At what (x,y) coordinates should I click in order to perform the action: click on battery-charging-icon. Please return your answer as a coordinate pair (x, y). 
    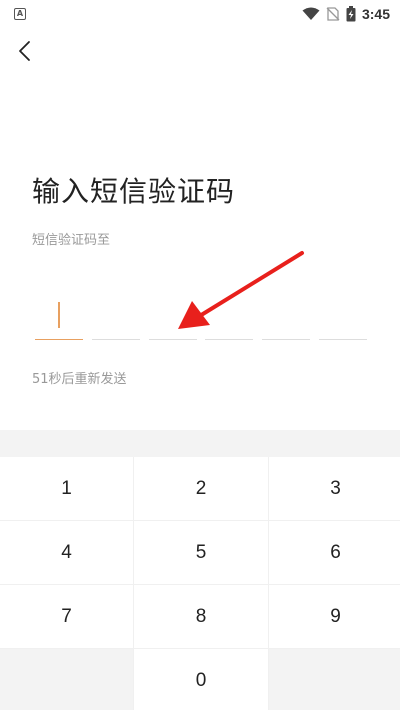
    Looking at the image, I should click on (351, 14).